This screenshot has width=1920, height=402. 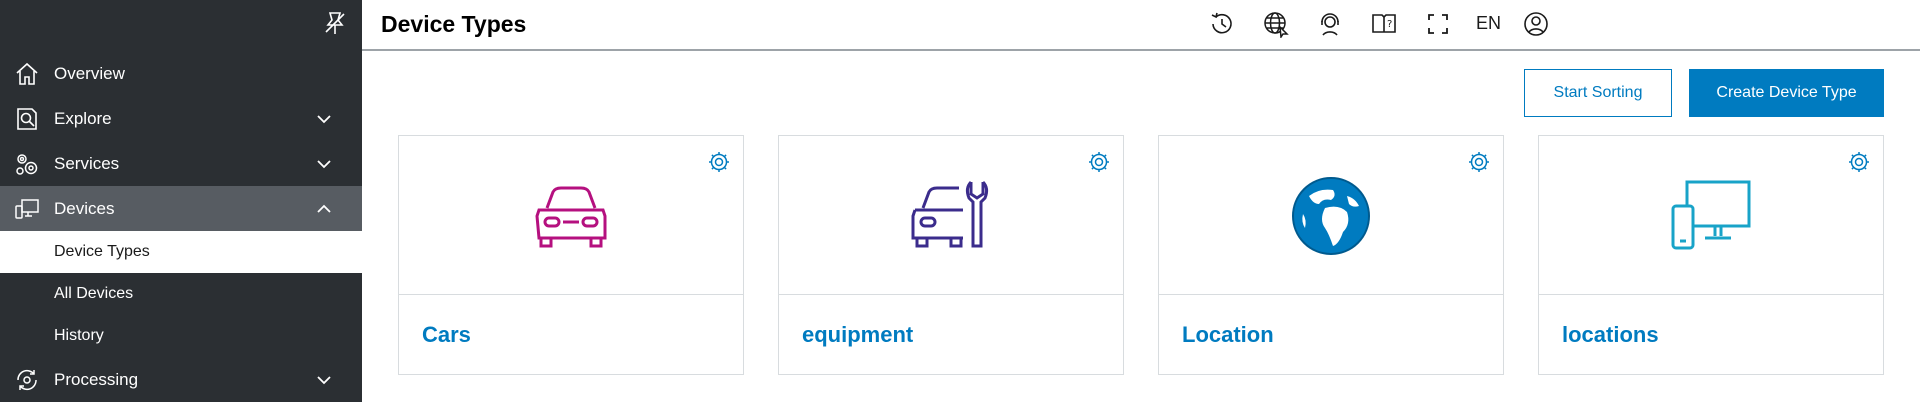 I want to click on sidebar-item-label: Devices, so click(x=84, y=208).